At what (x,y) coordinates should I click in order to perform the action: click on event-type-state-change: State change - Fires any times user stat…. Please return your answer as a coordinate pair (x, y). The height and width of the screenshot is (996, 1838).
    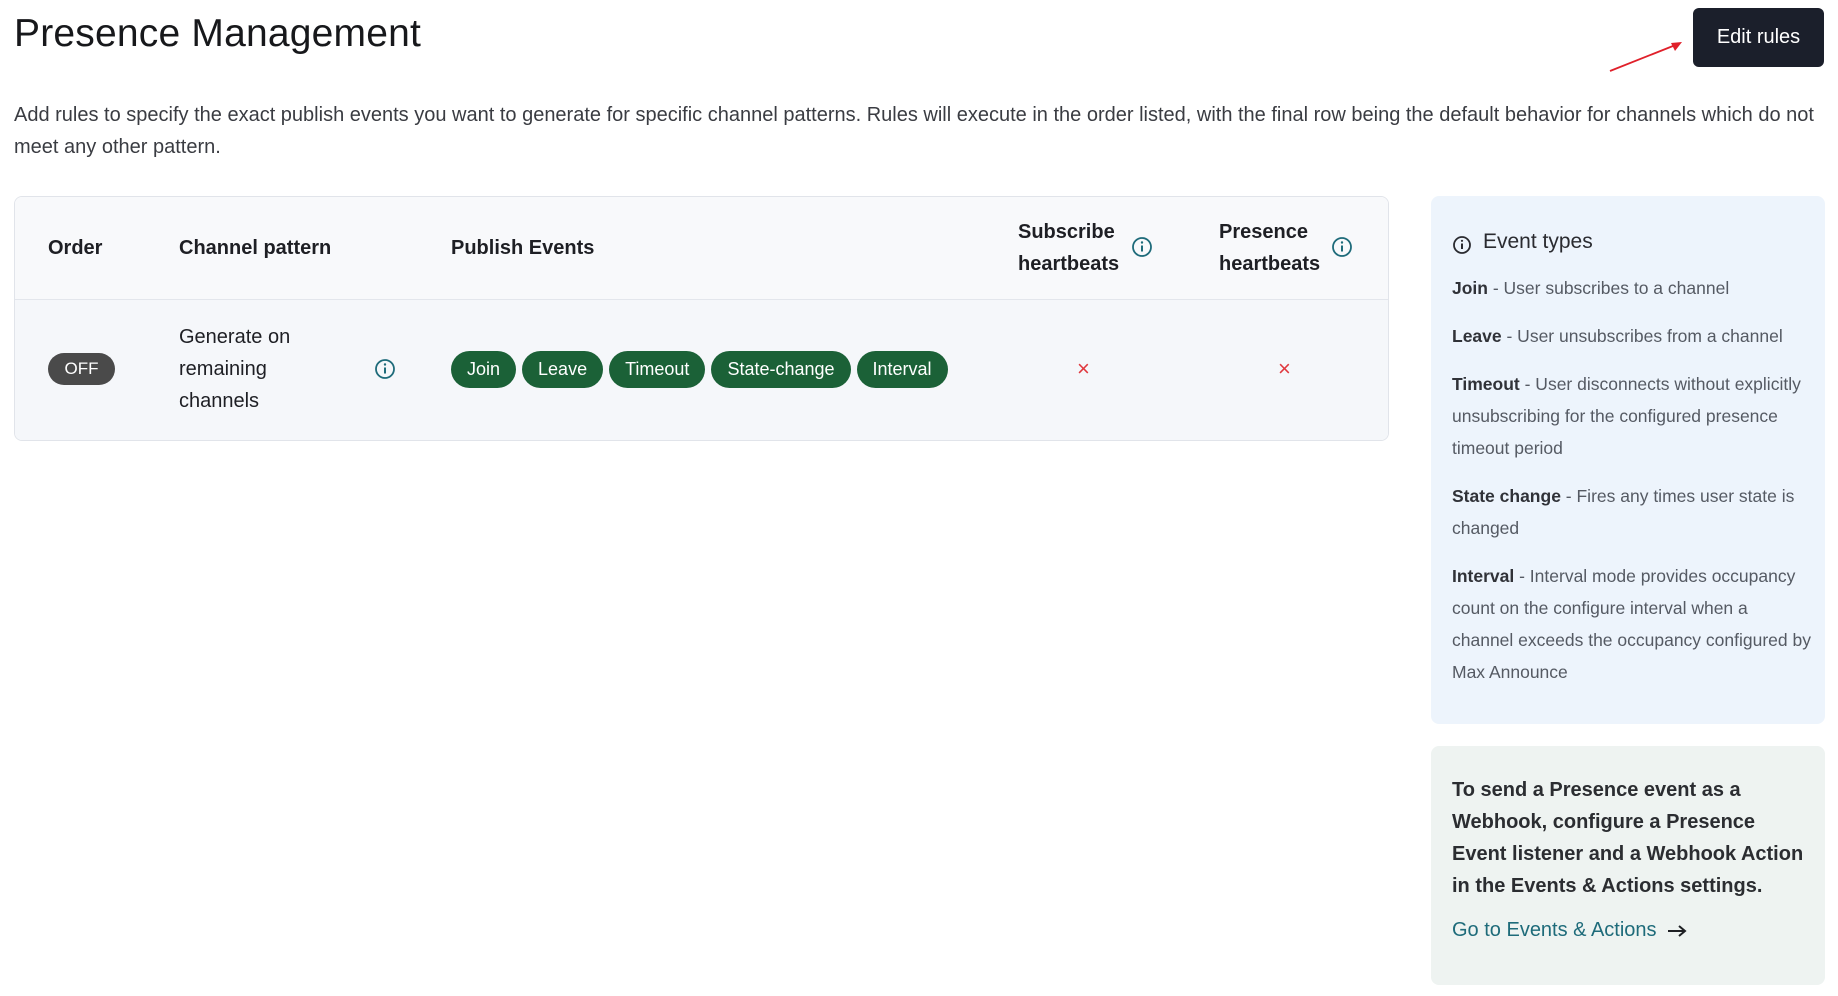
    Looking at the image, I should click on (1623, 512).